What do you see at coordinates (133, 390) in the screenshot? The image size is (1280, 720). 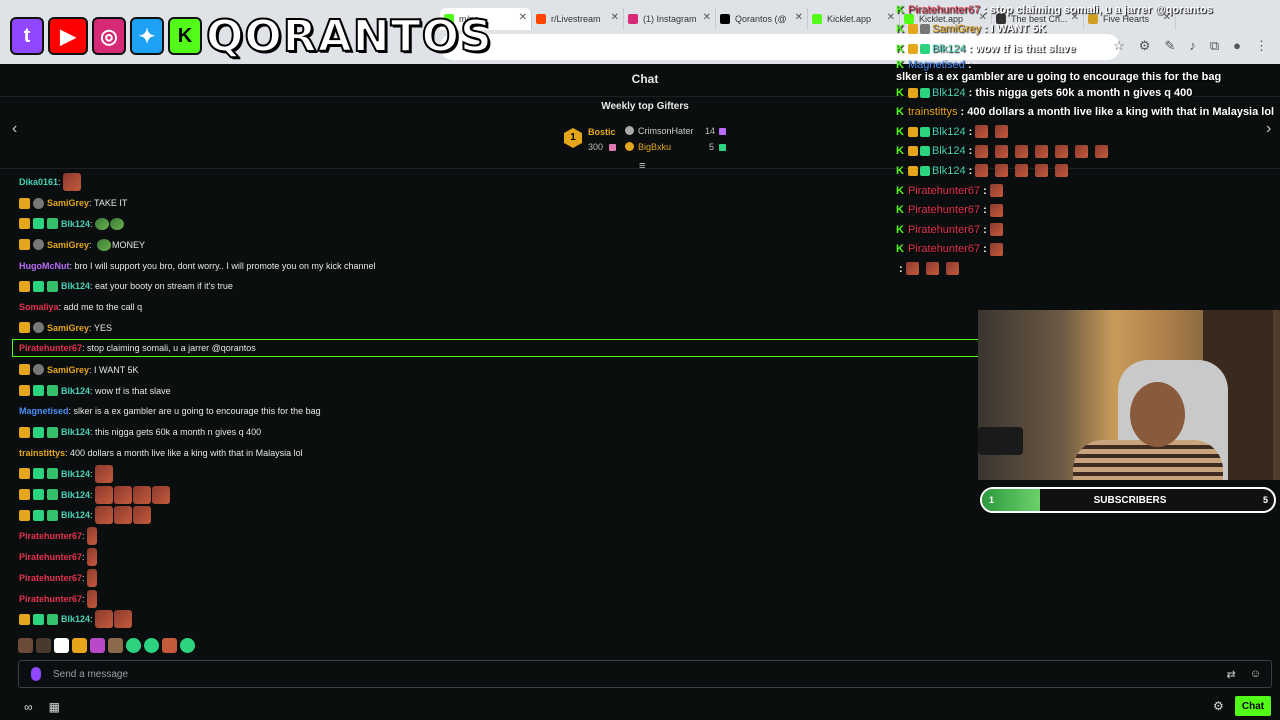 I see `chat-text: wow tf is that slave` at bounding box center [133, 390].